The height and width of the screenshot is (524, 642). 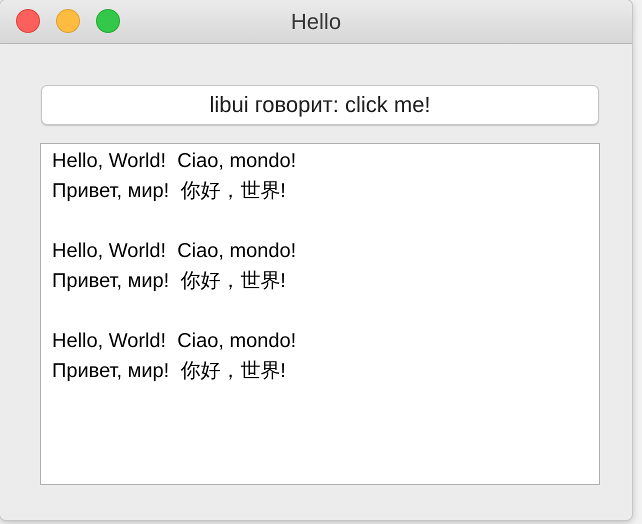 What do you see at coordinates (68, 21) in the screenshot?
I see `minimize-icon` at bounding box center [68, 21].